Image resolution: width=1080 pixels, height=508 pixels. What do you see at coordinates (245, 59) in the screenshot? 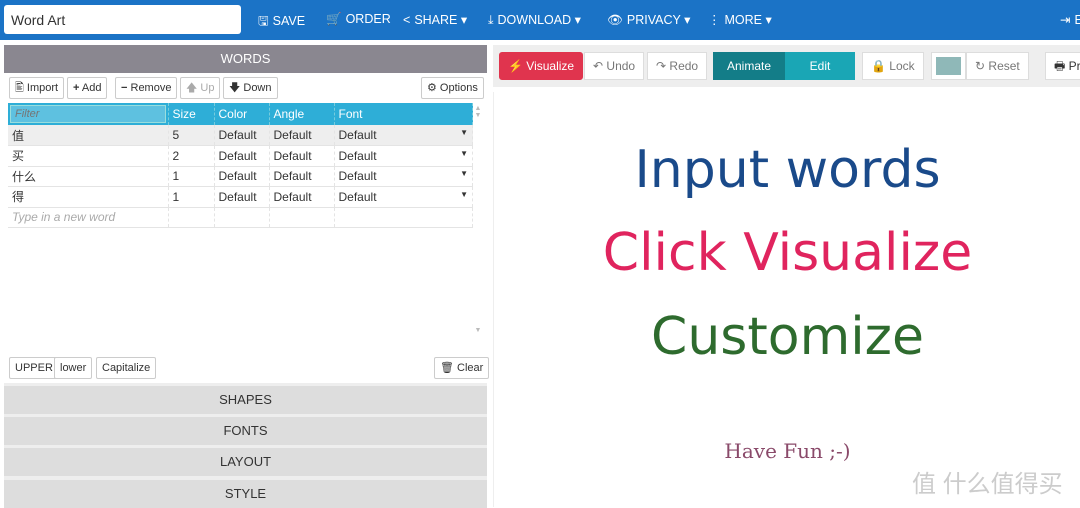
I see `words-header: WORDS` at bounding box center [245, 59].